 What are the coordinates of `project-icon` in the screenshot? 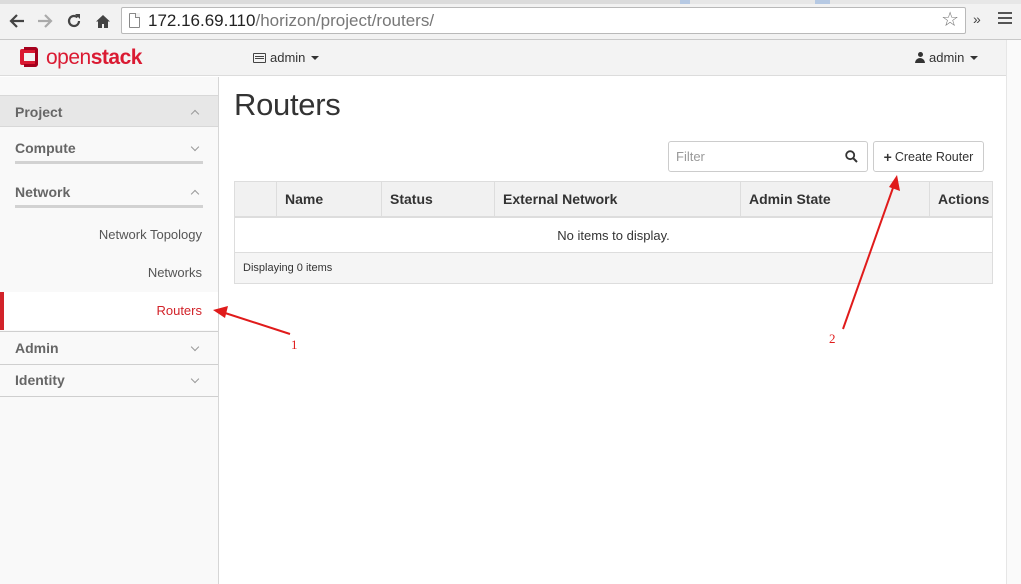 It's located at (259, 57).